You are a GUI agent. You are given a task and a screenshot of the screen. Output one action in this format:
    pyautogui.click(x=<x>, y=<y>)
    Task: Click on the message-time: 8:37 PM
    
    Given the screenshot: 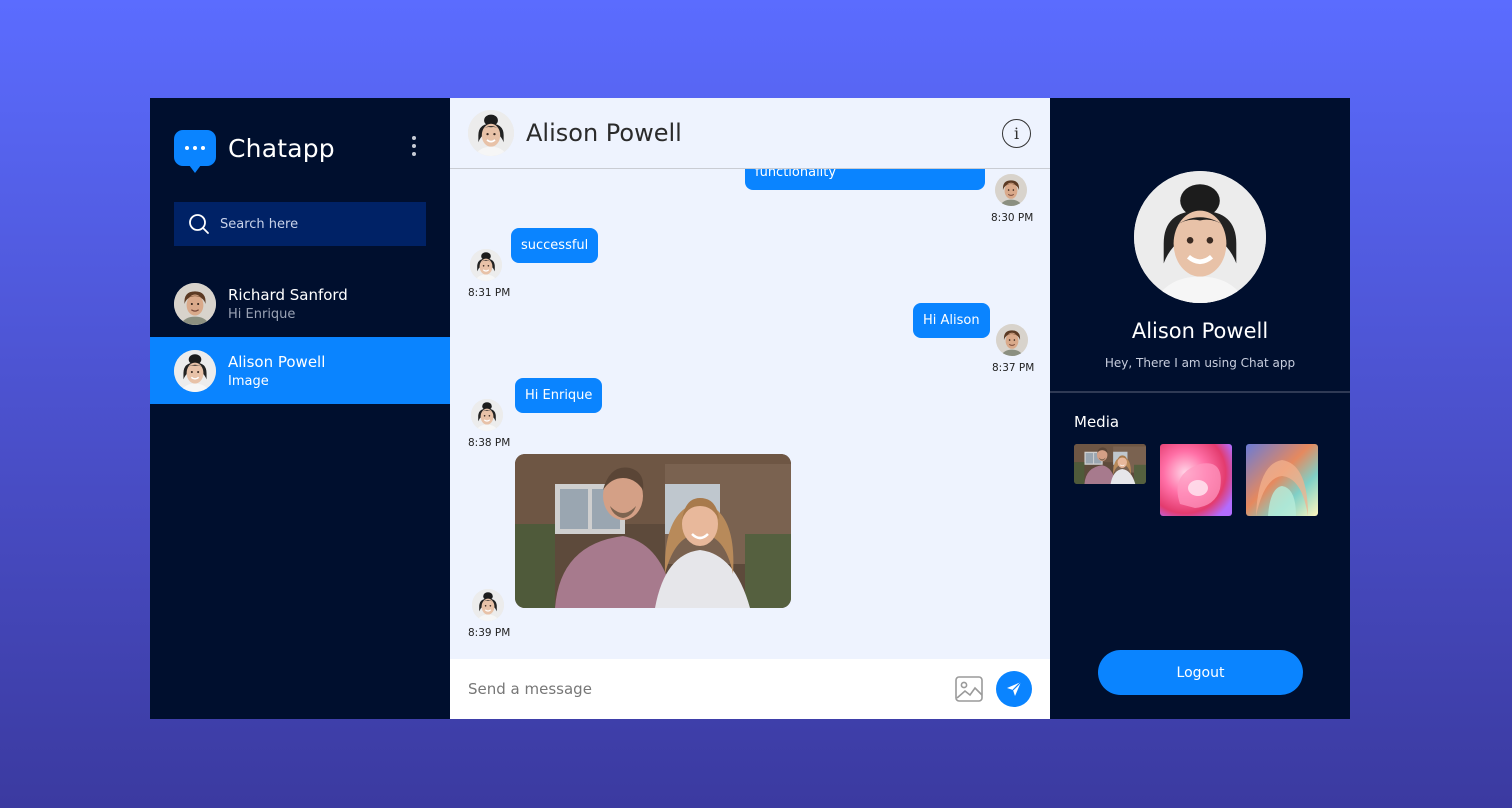 What is the action you would take?
    pyautogui.click(x=1013, y=368)
    